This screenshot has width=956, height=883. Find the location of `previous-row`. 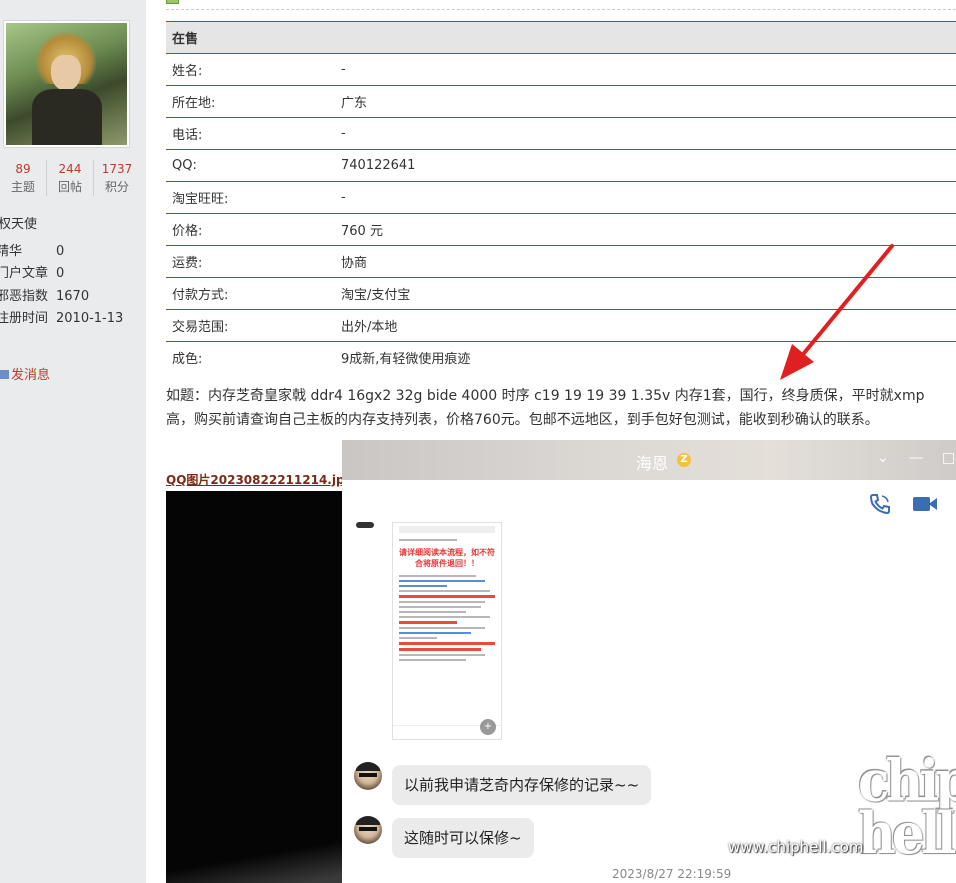

previous-row is located at coordinates (561, 5).